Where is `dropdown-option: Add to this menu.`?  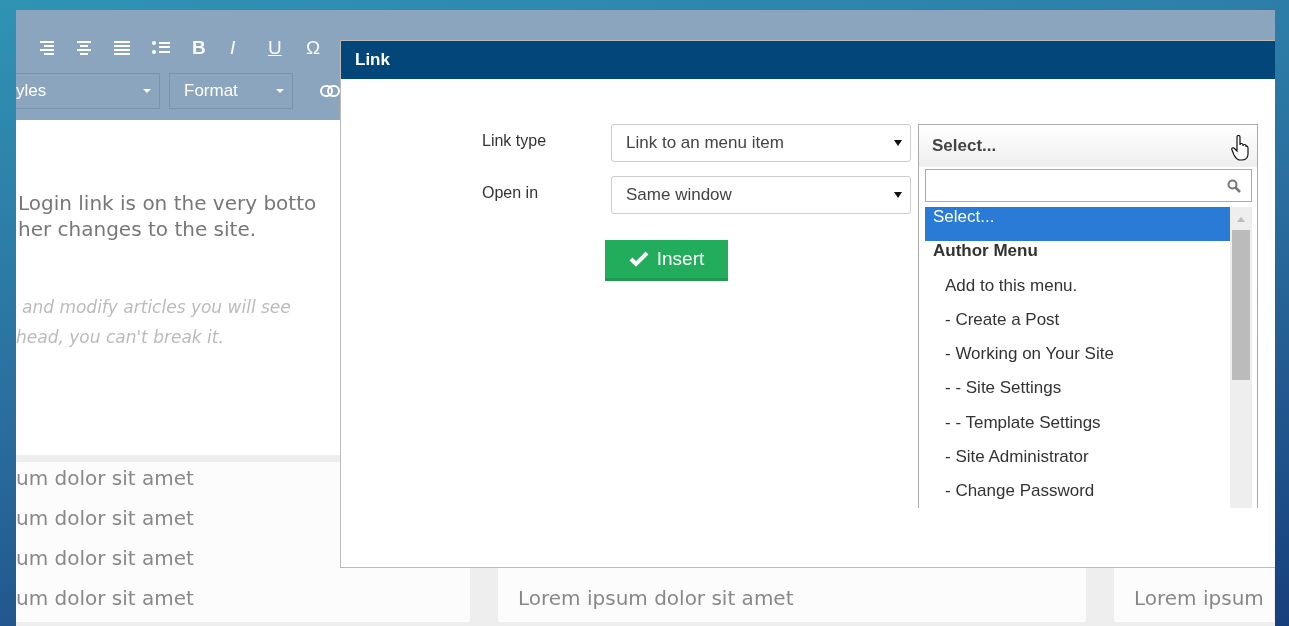
dropdown-option: Add to this menu. is located at coordinates (1077, 292).